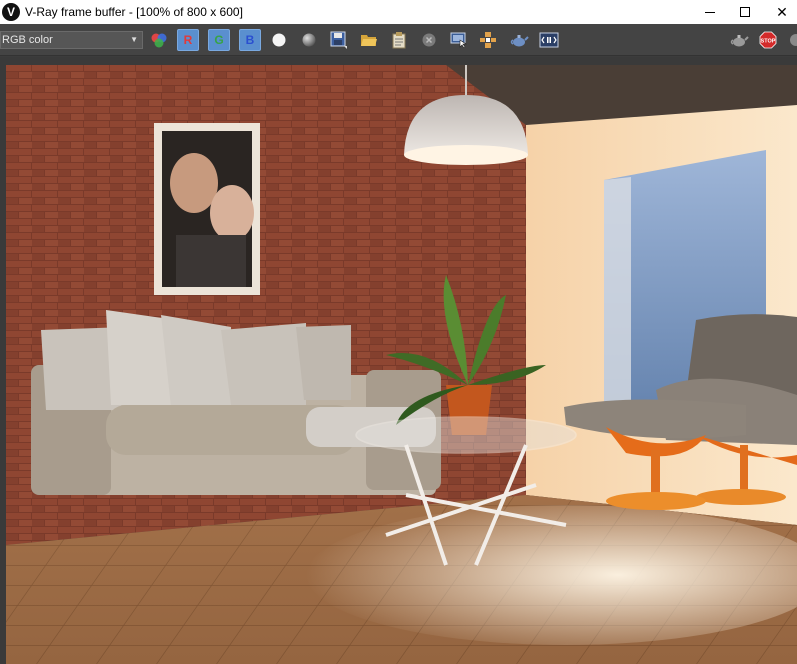 The height and width of the screenshot is (664, 797). I want to click on teapot-icon, so click(519, 40).